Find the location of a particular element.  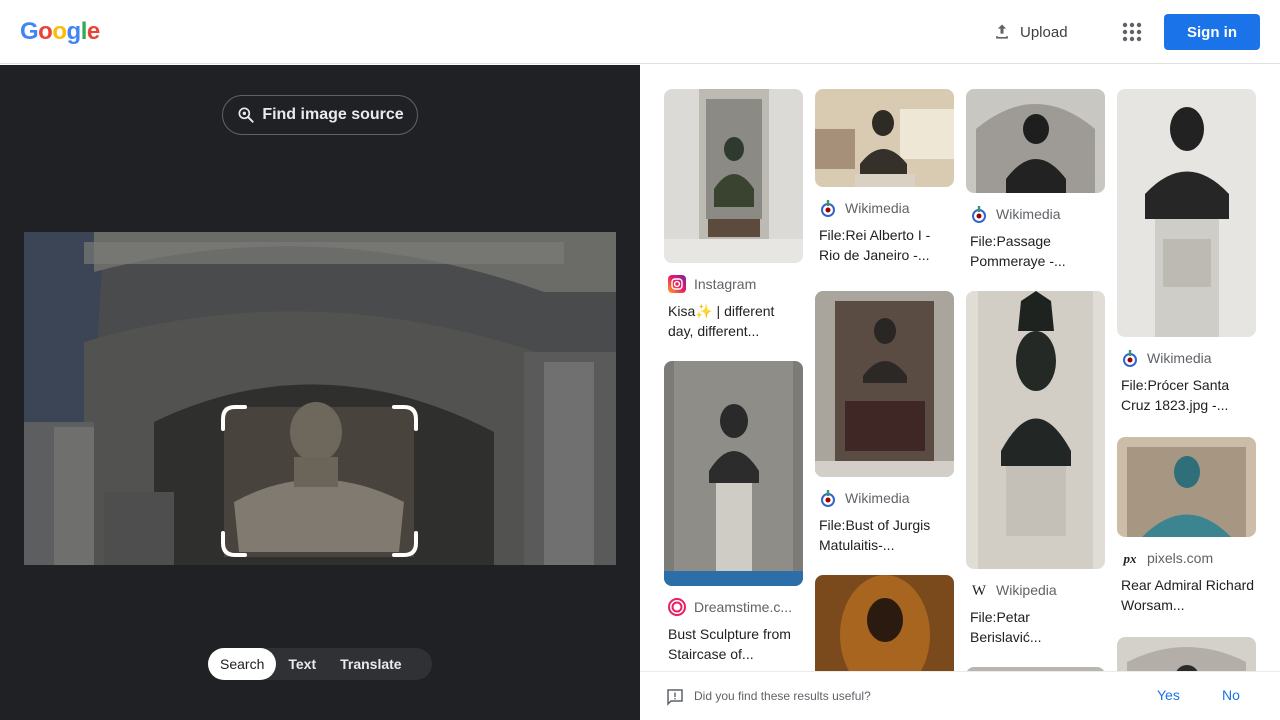

google-logo: Google is located at coordinates (60, 32).